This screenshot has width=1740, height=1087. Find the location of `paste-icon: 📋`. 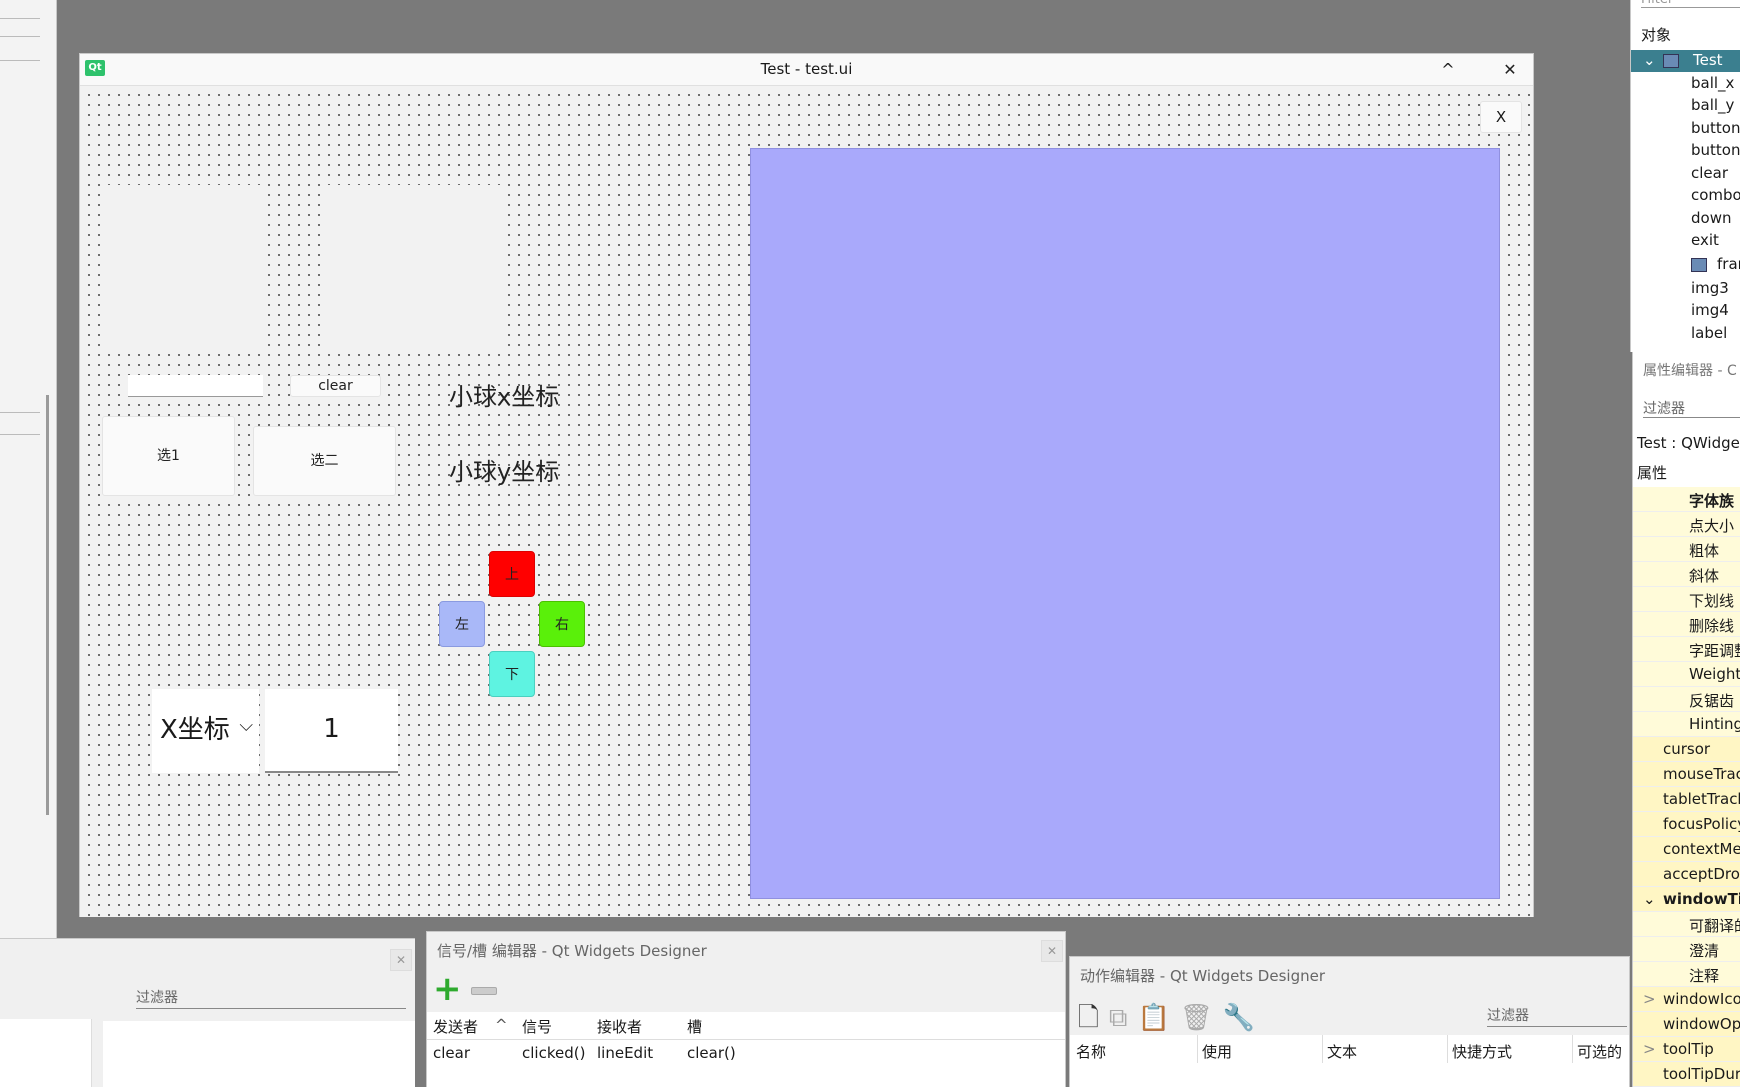

paste-icon: 📋 is located at coordinates (1158, 1018).